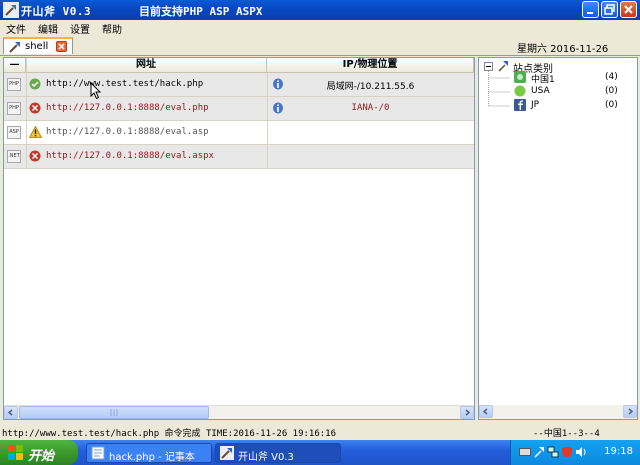 The width and height of the screenshot is (640, 465). I want to click on close-button, so click(628, 9).